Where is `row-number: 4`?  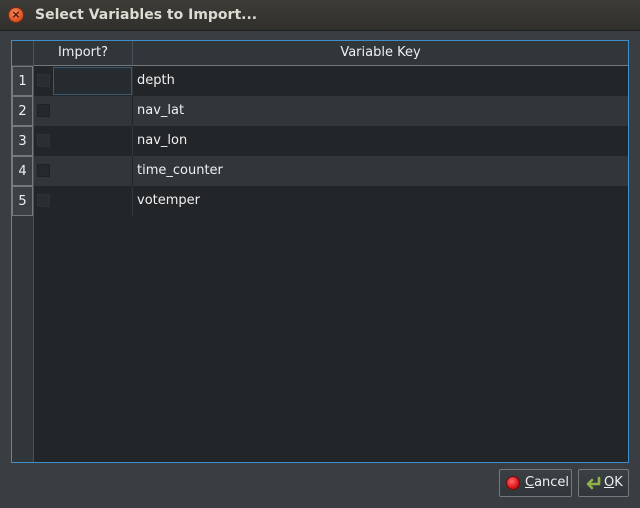
row-number: 4 is located at coordinates (22, 171).